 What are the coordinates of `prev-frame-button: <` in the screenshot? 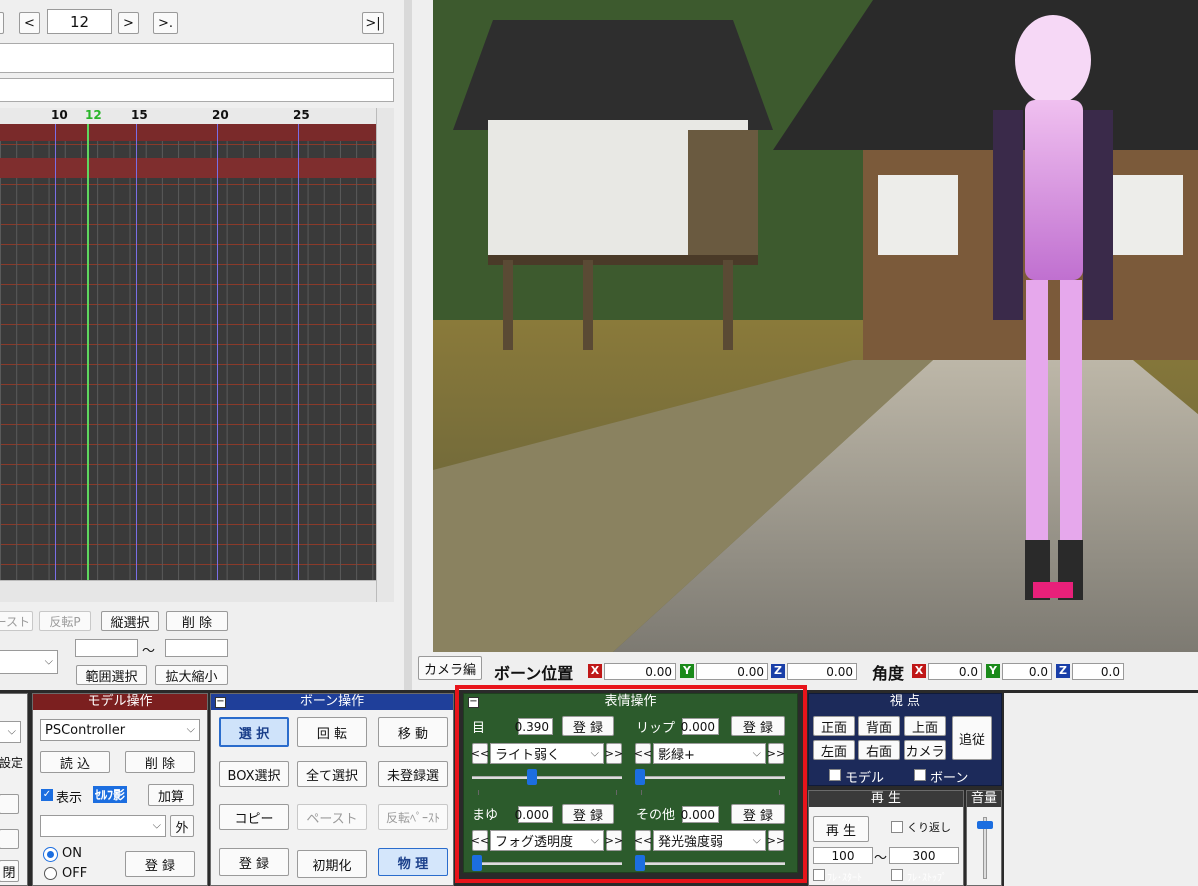 It's located at (29, 23).